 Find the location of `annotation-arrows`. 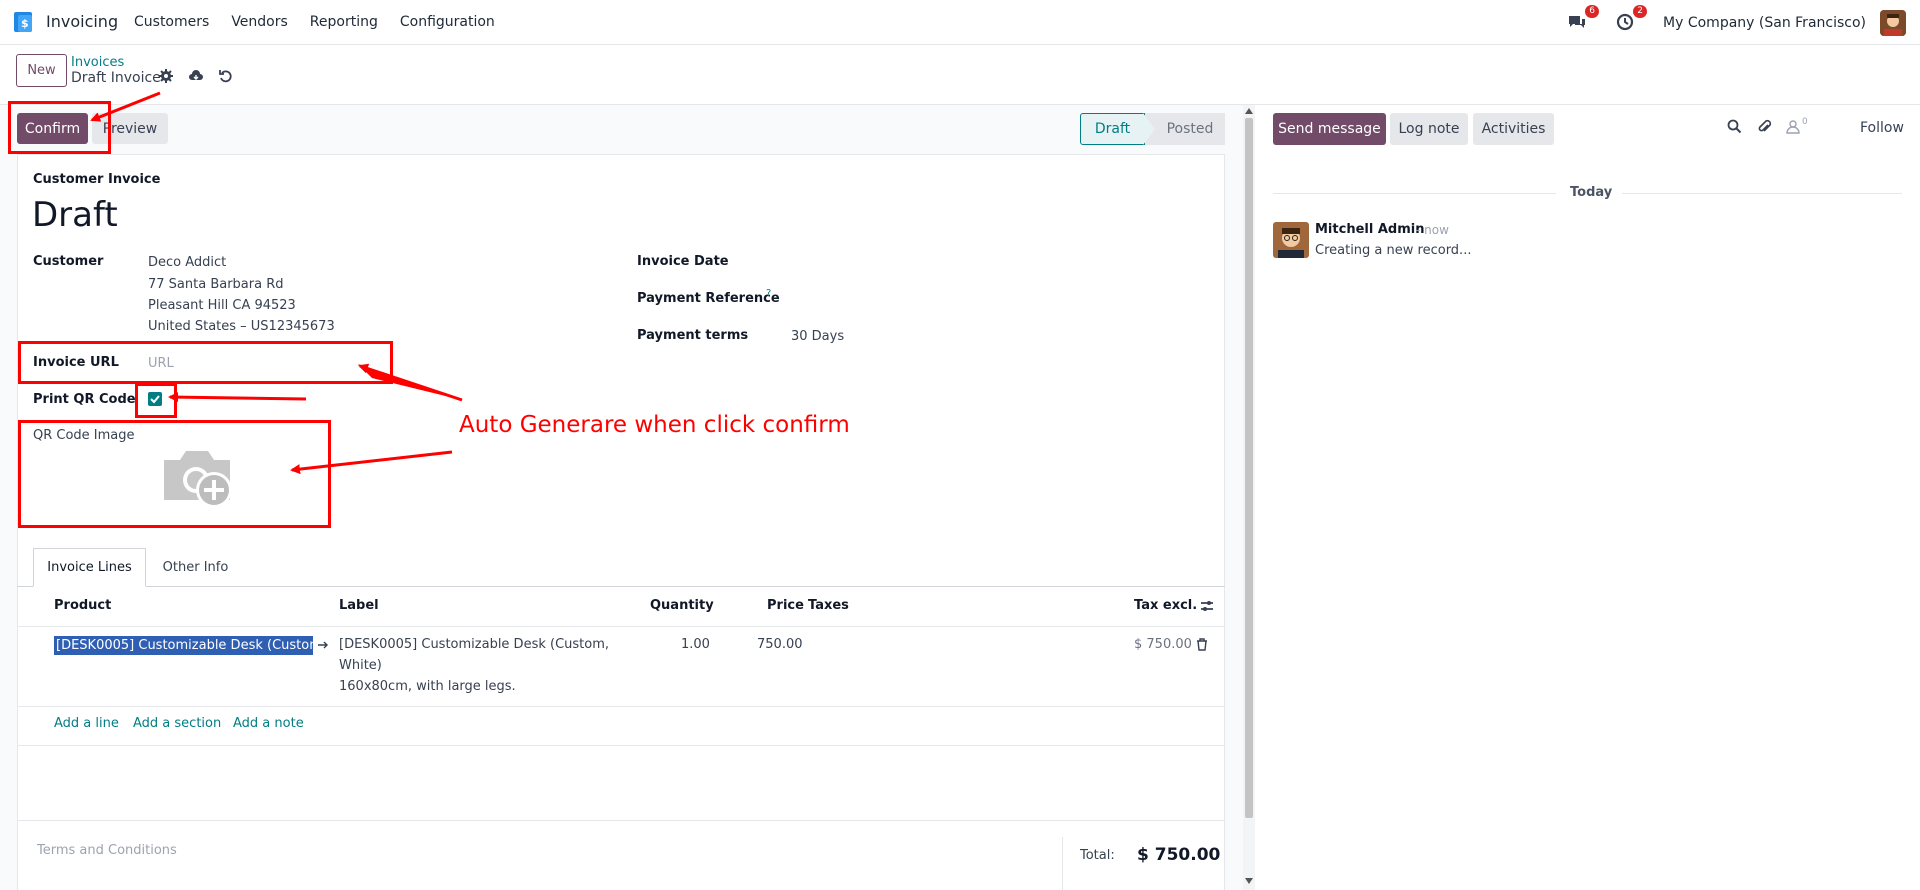

annotation-arrows is located at coordinates (276, 283).